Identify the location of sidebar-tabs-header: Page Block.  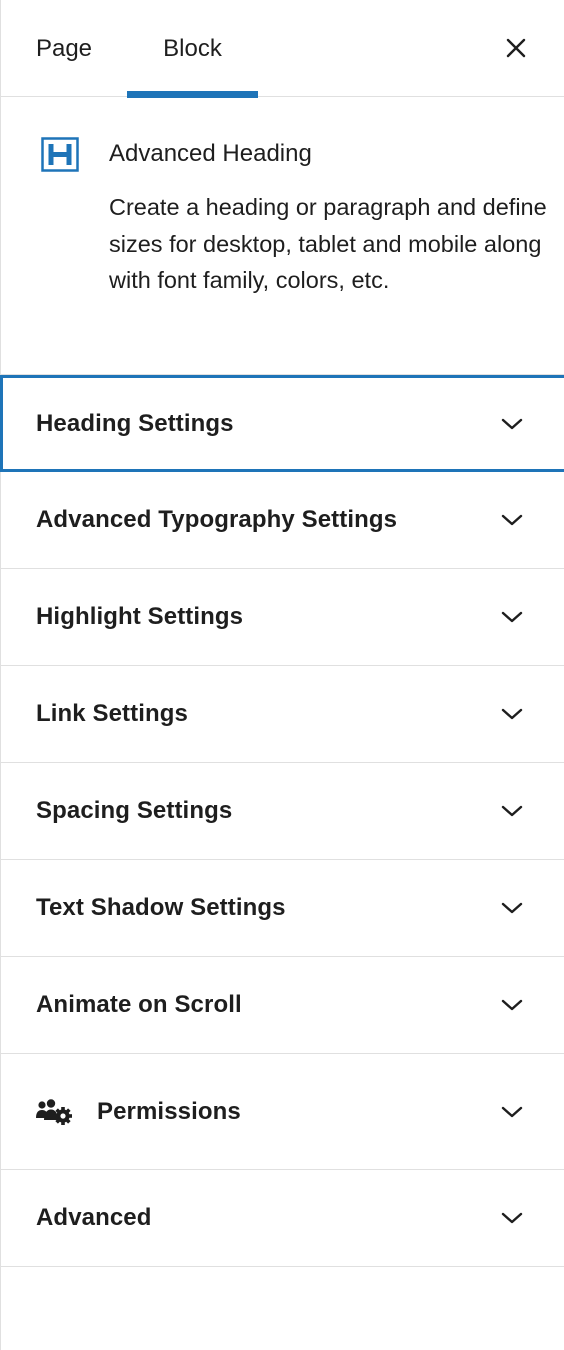
(282, 49).